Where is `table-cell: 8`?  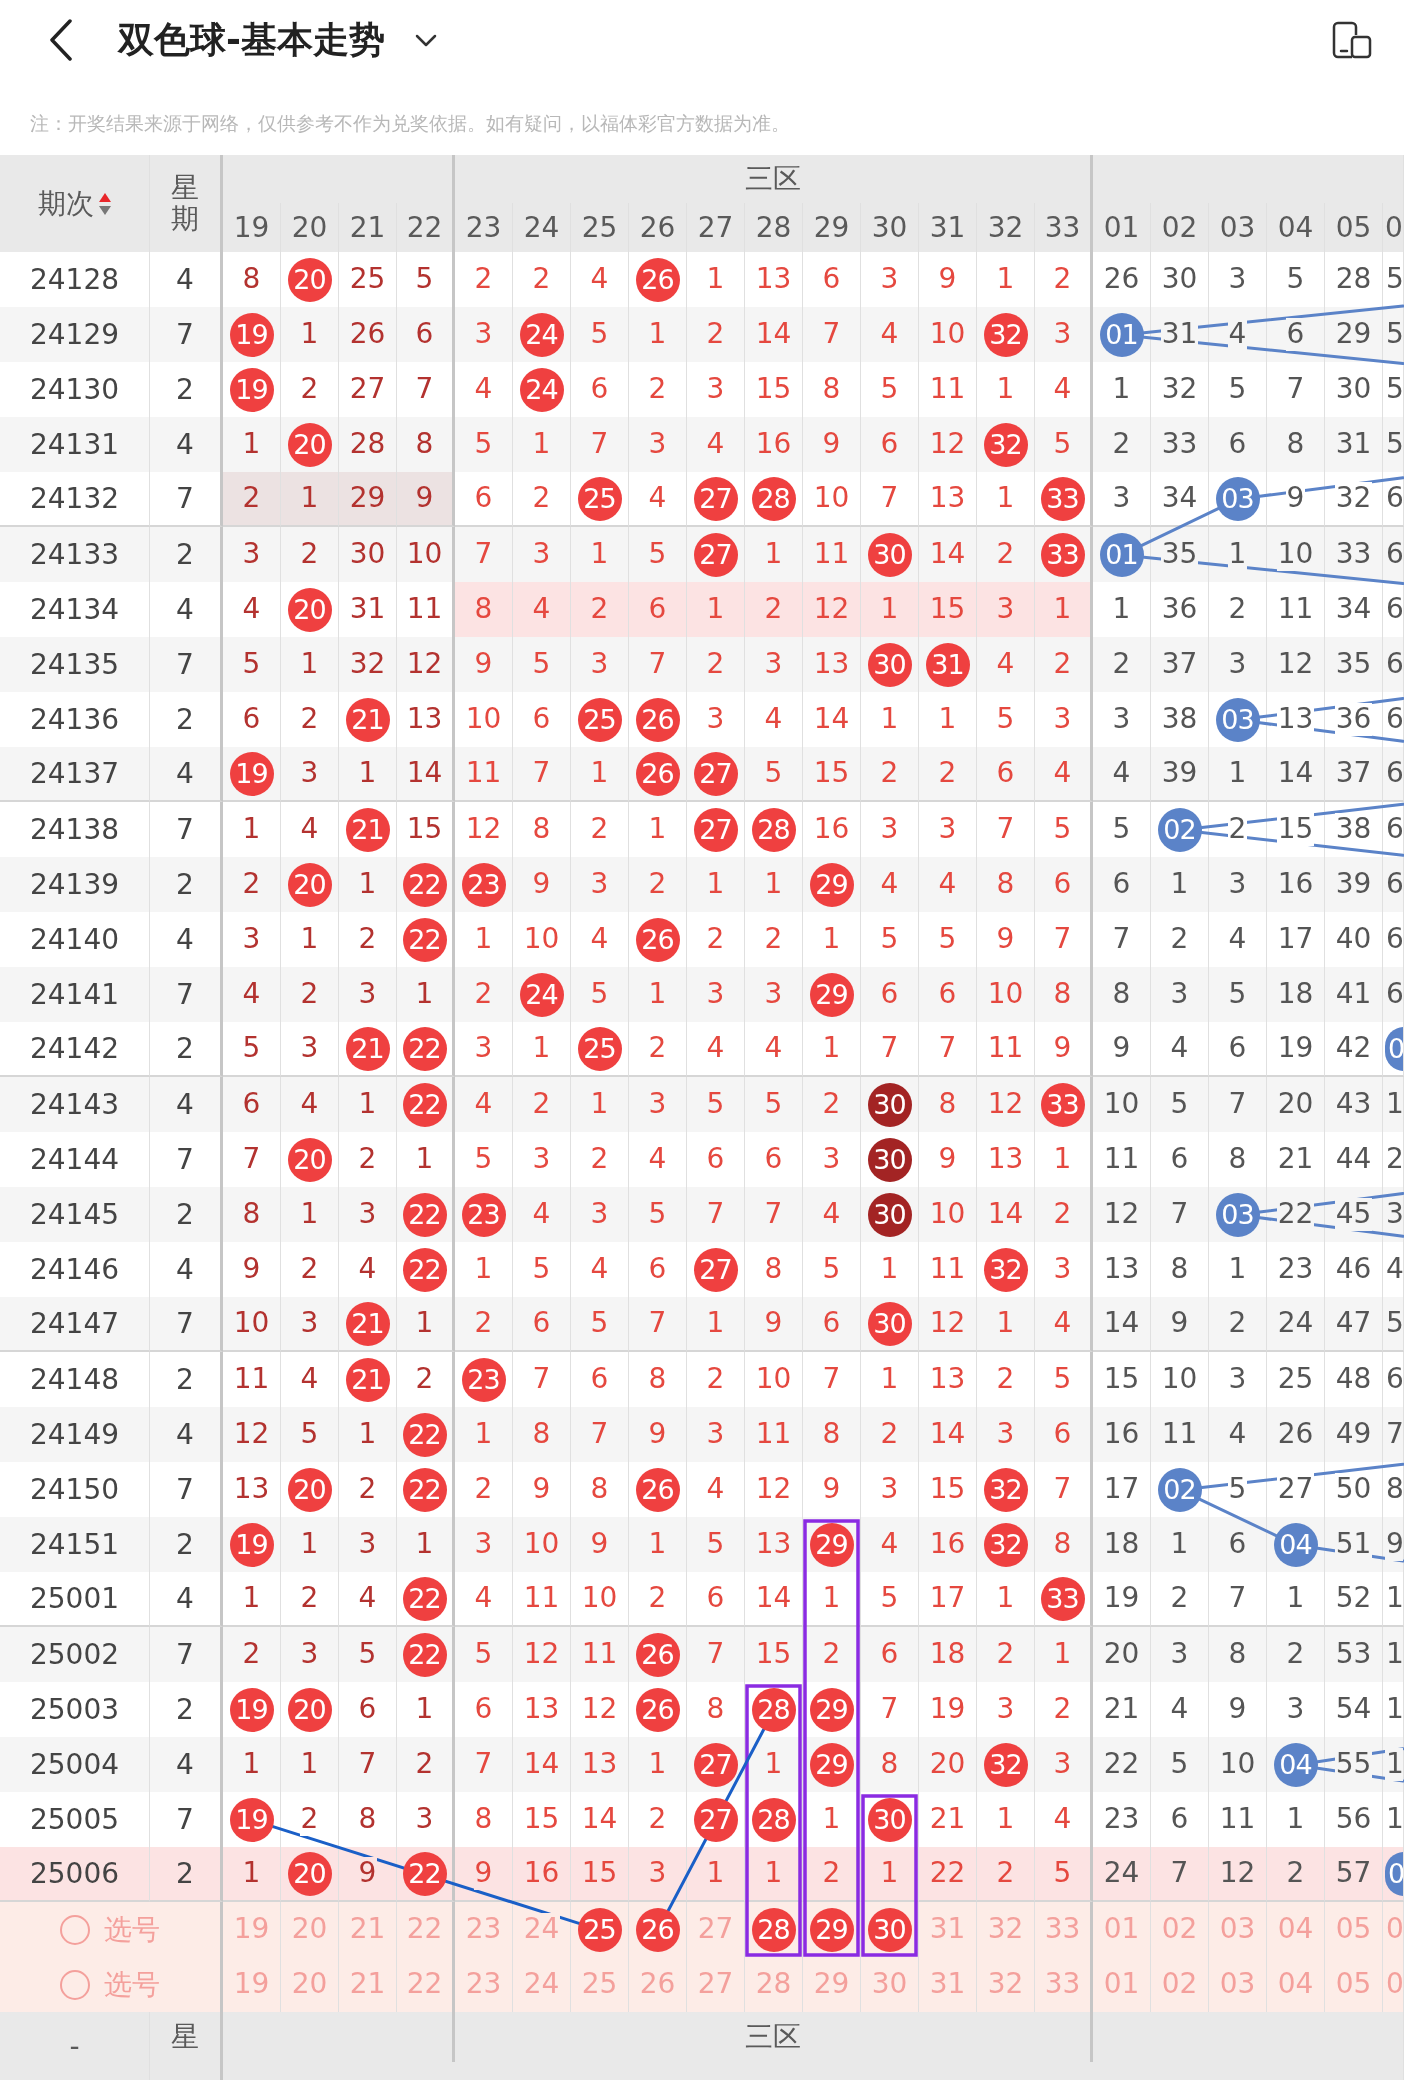 table-cell: 8 is located at coordinates (1296, 444).